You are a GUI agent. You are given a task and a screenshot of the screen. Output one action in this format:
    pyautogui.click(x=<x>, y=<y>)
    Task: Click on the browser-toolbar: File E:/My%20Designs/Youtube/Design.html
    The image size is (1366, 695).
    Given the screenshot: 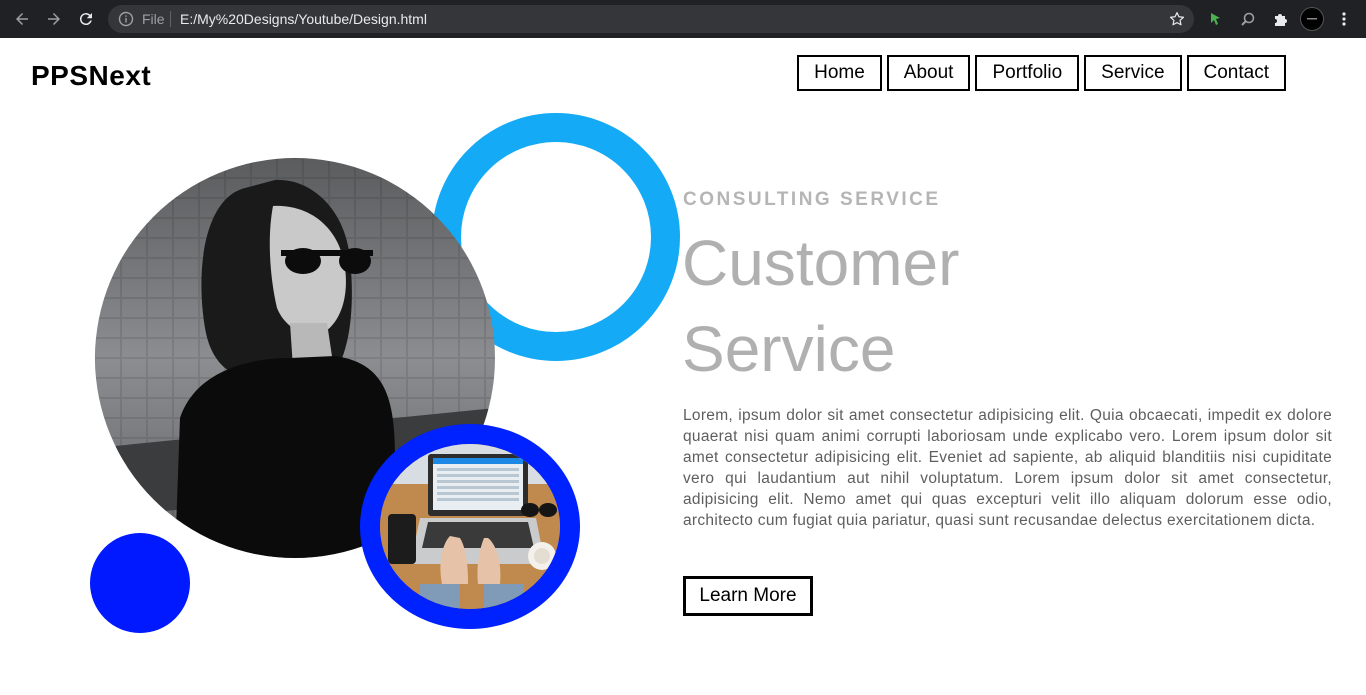 What is the action you would take?
    pyautogui.click(x=683, y=19)
    